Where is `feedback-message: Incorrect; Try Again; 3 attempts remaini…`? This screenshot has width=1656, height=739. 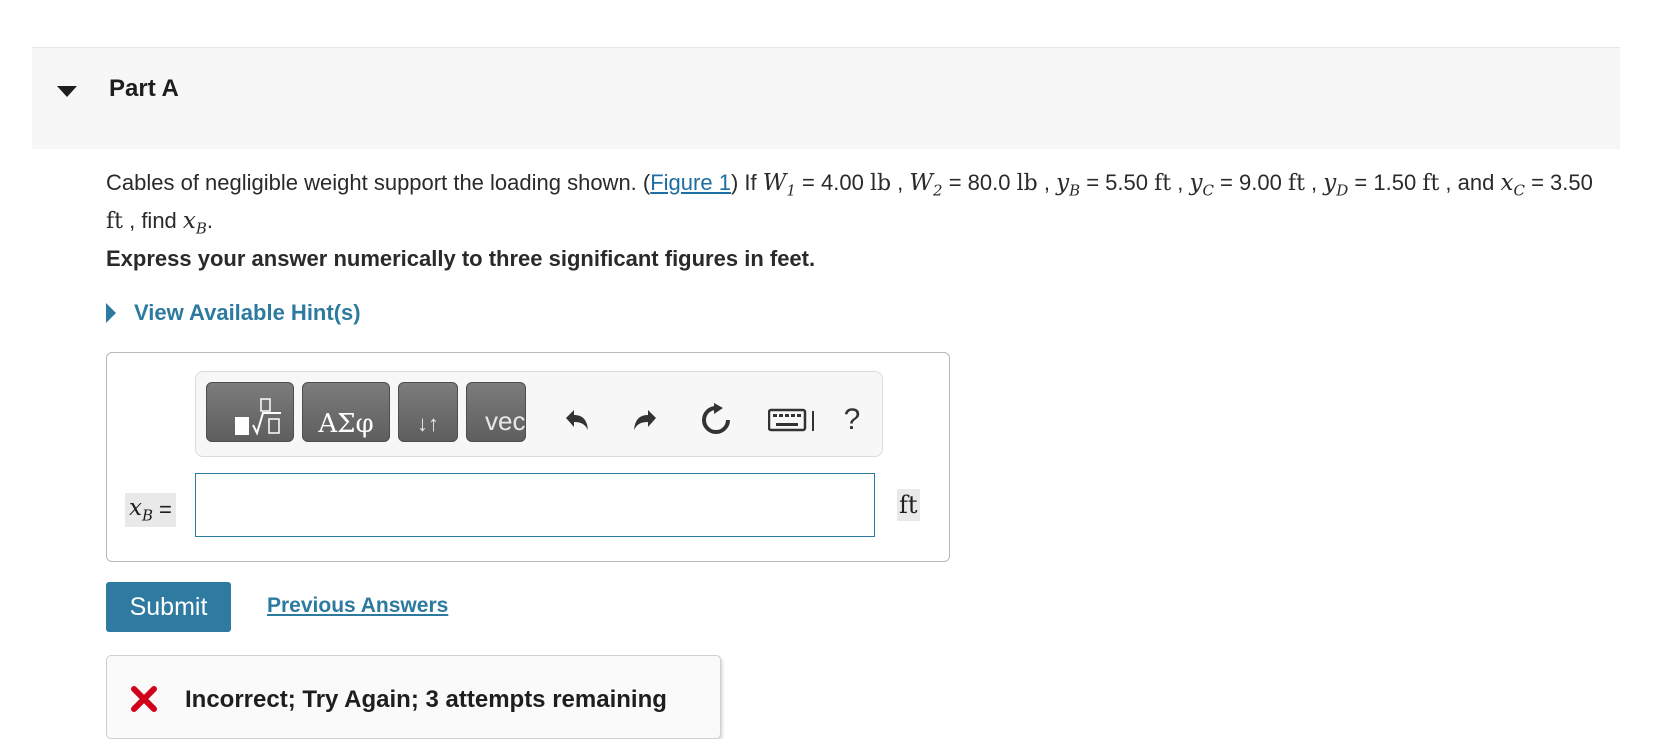
feedback-message: Incorrect; Try Again; 3 attempts remaini… is located at coordinates (413, 697).